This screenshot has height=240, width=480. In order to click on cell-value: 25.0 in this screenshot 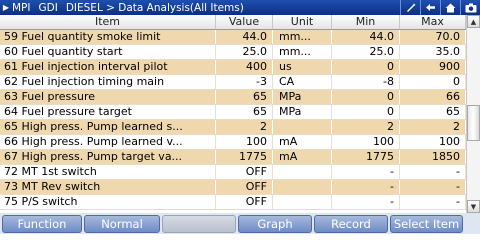, I will do `click(244, 52)`.